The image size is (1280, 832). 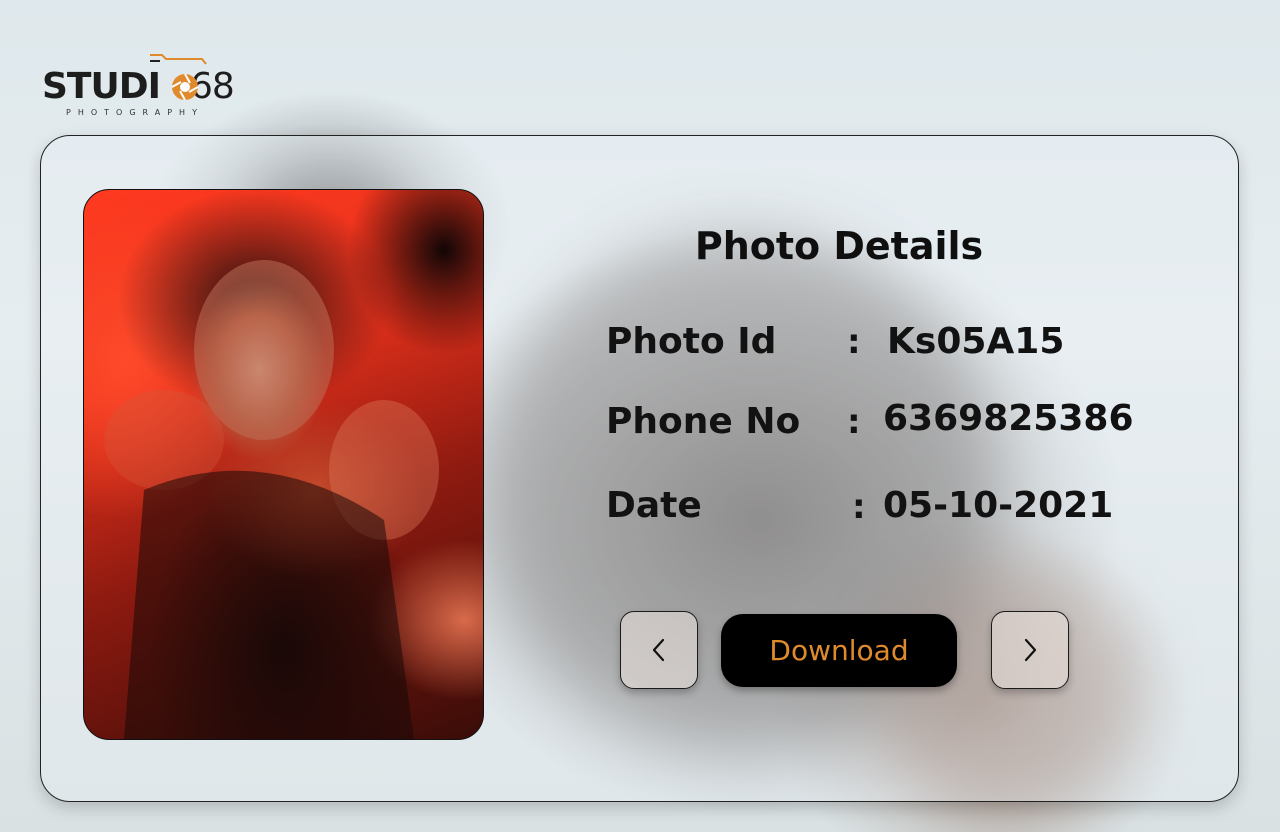 I want to click on download-button: Download, so click(x=839, y=650).